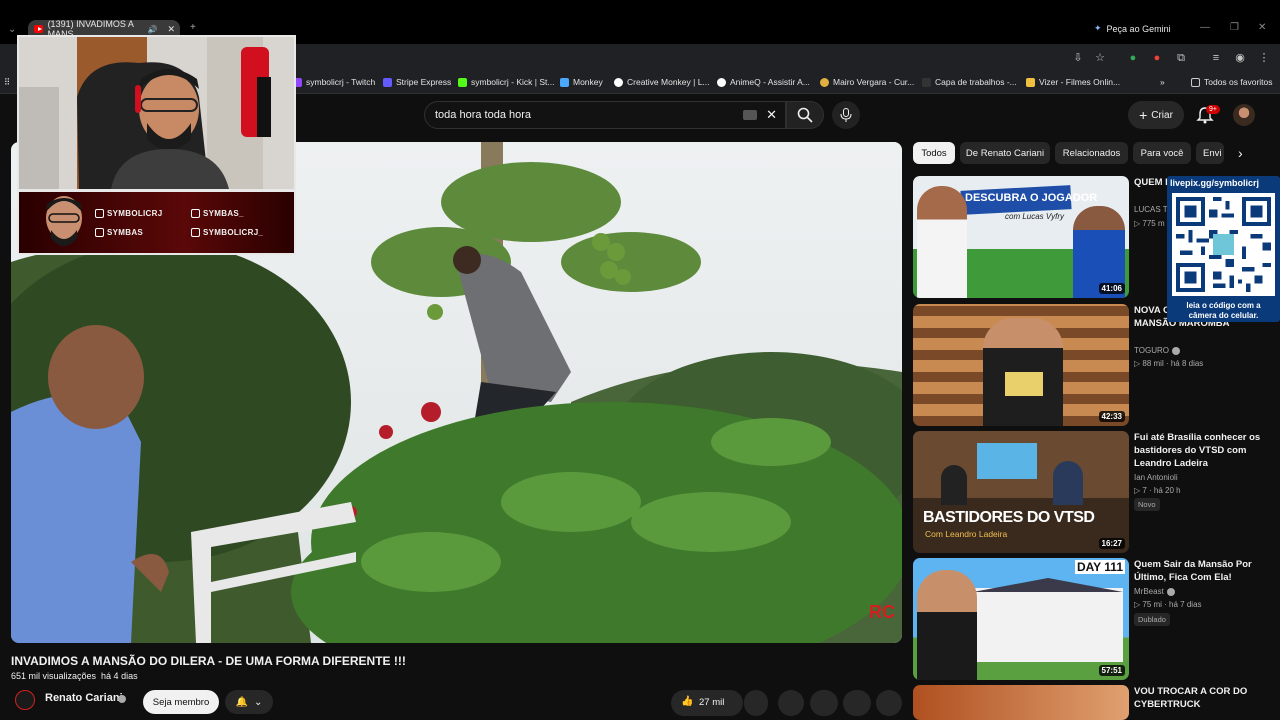  I want to click on account-avatar, so click(1244, 115).